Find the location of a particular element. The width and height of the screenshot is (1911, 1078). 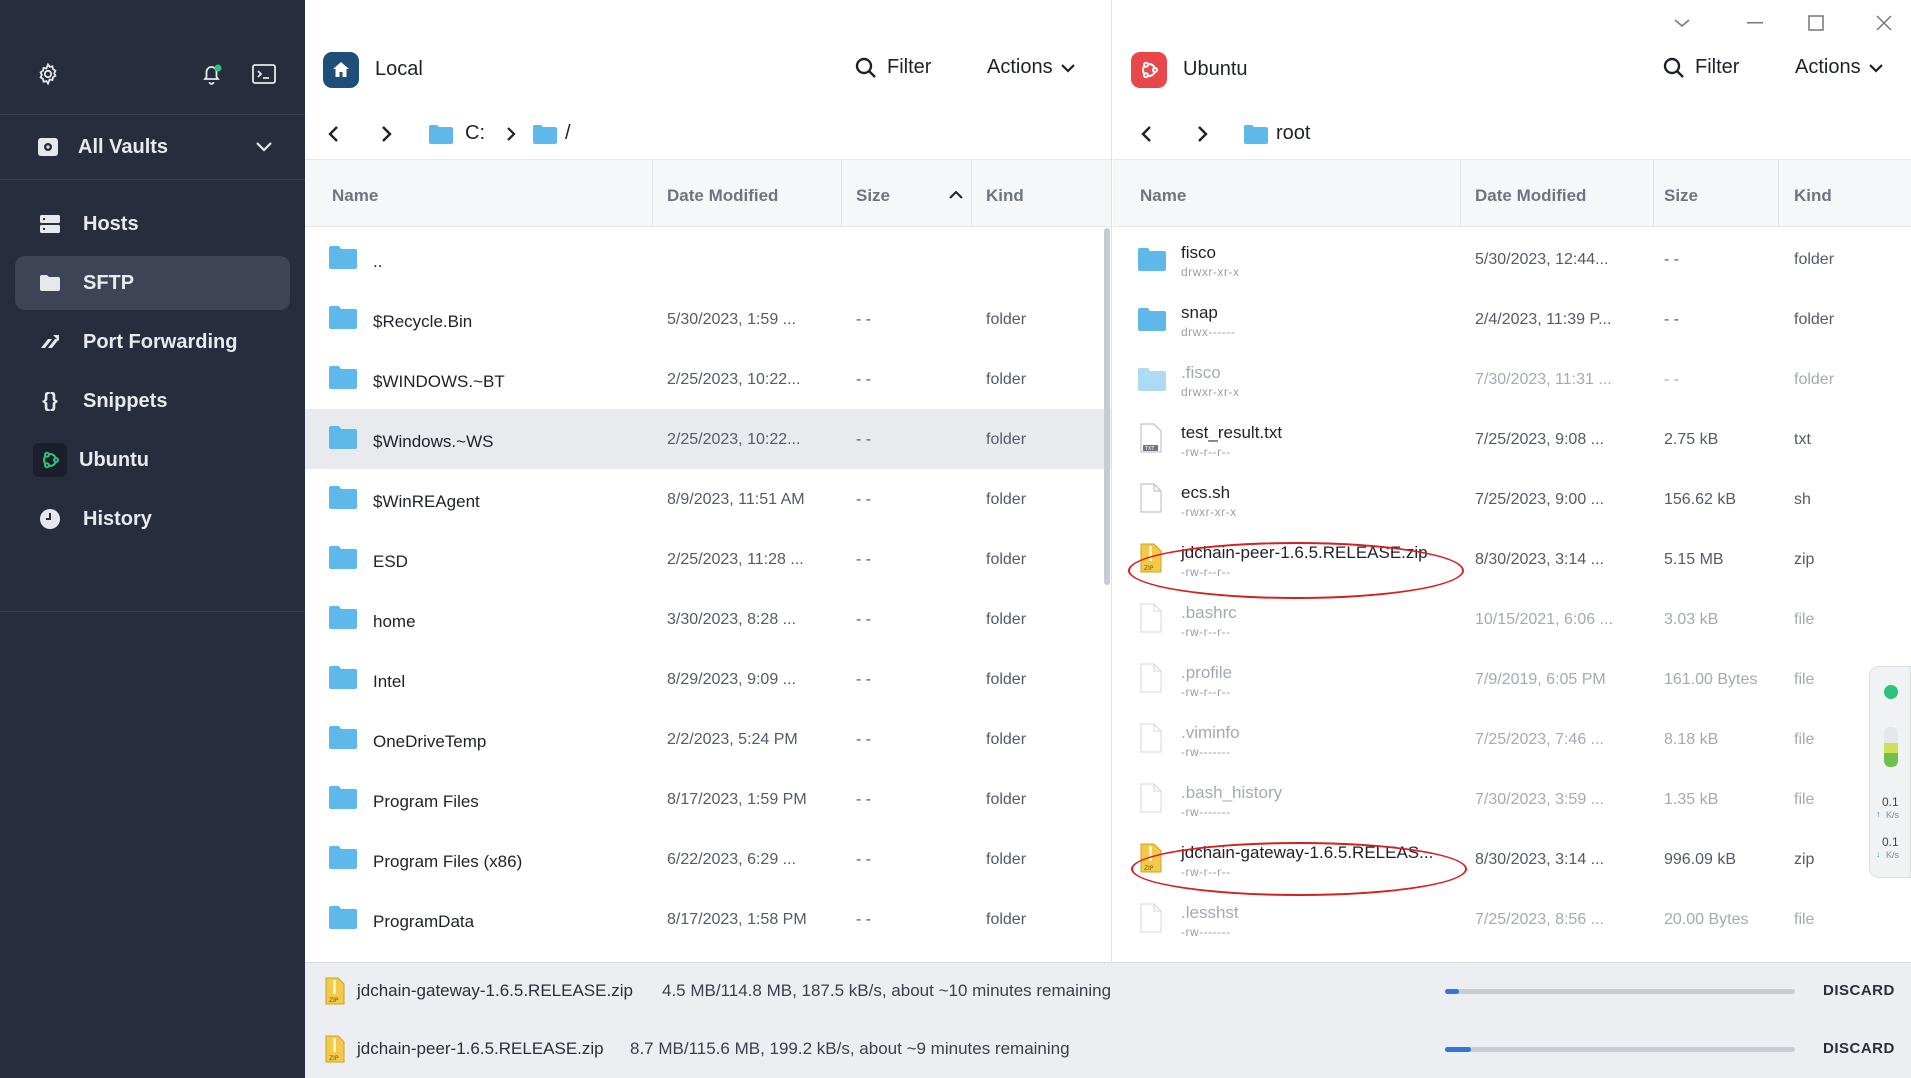

transfer-filename: jdchain-gateway-1.6.5.RELEASE.zip is located at coordinates (495, 990).